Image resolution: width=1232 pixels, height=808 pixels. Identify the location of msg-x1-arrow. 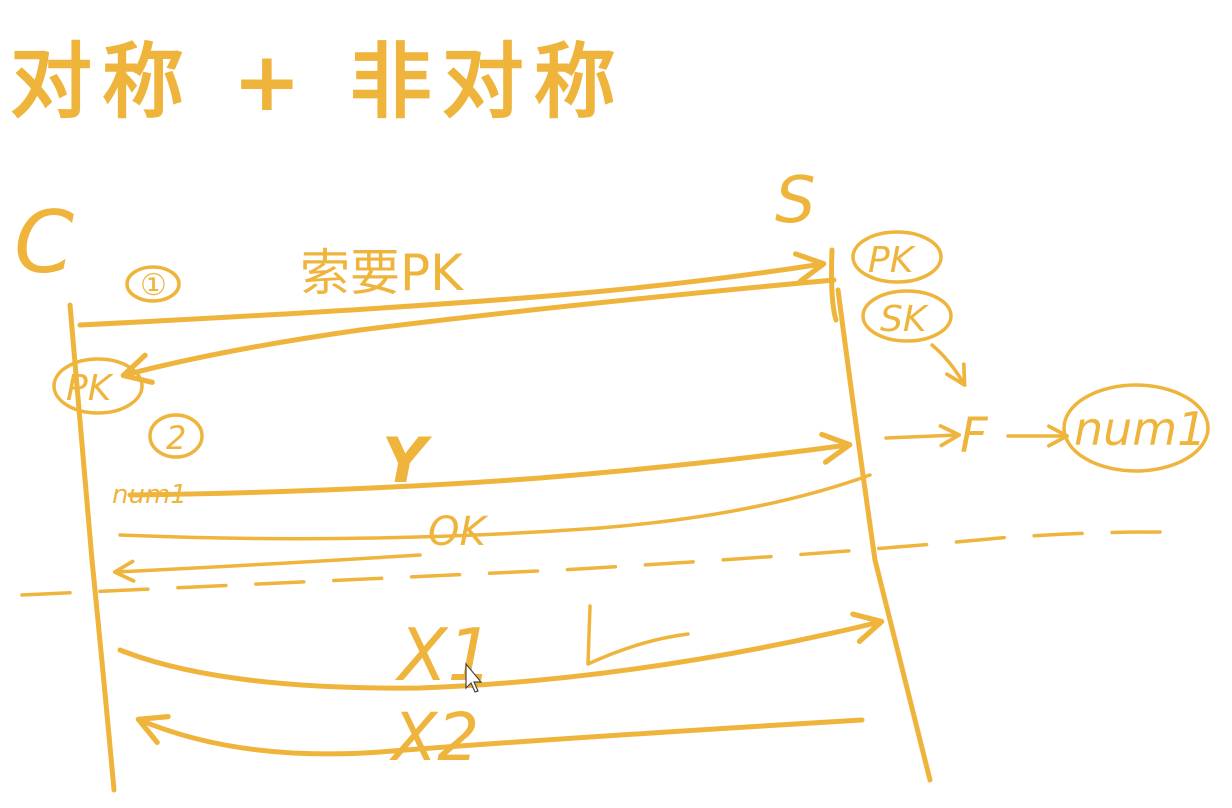
(501, 651).